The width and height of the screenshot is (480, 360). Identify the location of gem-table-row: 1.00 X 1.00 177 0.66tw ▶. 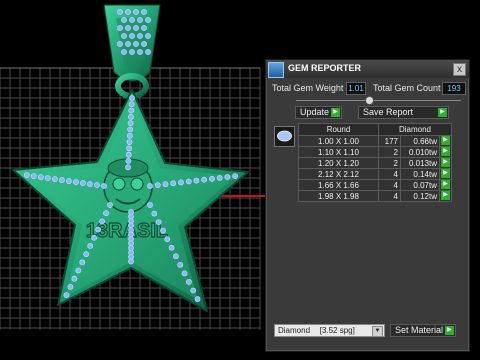
(375, 141).